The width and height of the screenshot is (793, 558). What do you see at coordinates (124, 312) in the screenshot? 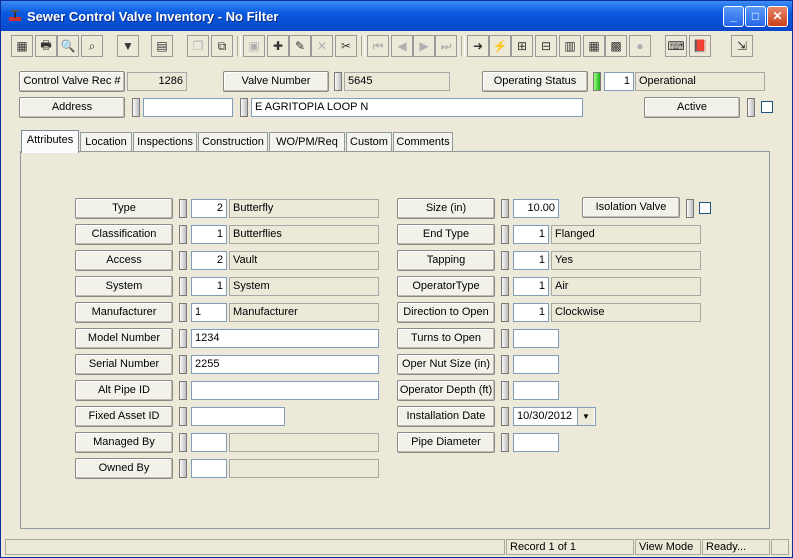
I see `manufacturer-label: Manufacturer` at bounding box center [124, 312].